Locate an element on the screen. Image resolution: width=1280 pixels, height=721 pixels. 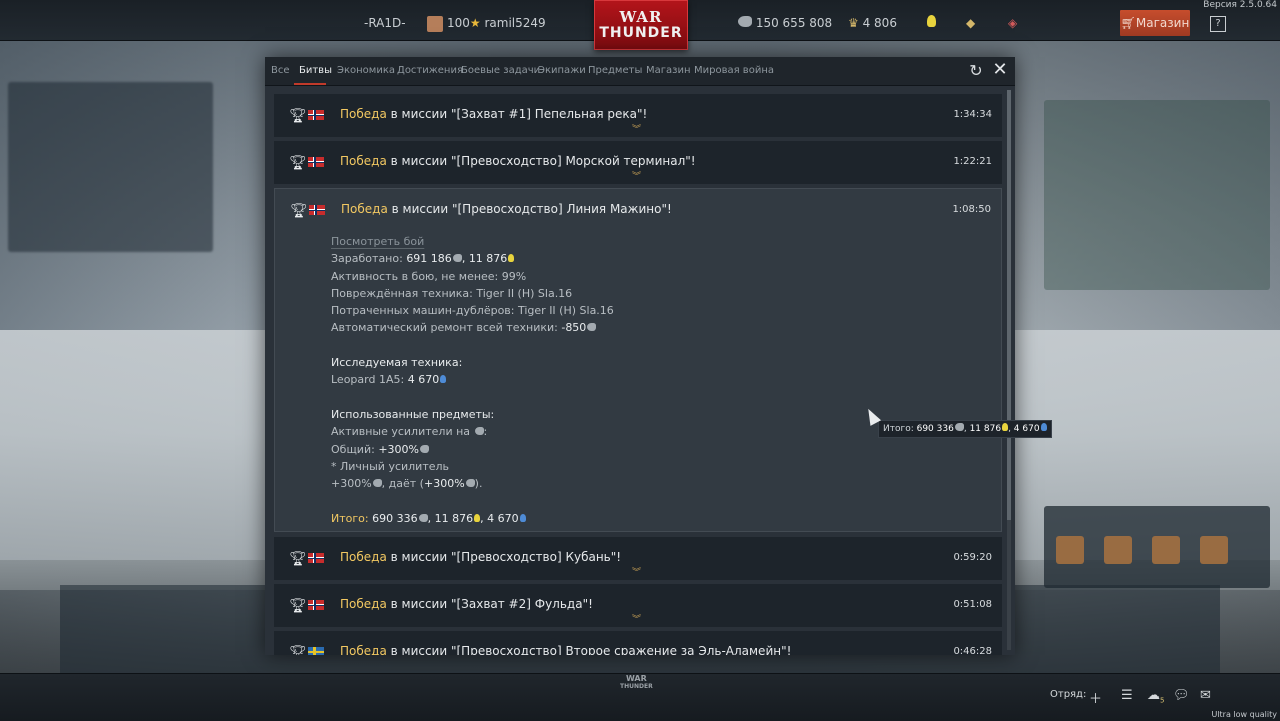
war-thunder-logo: WAR THUNDER is located at coordinates (641, 25).